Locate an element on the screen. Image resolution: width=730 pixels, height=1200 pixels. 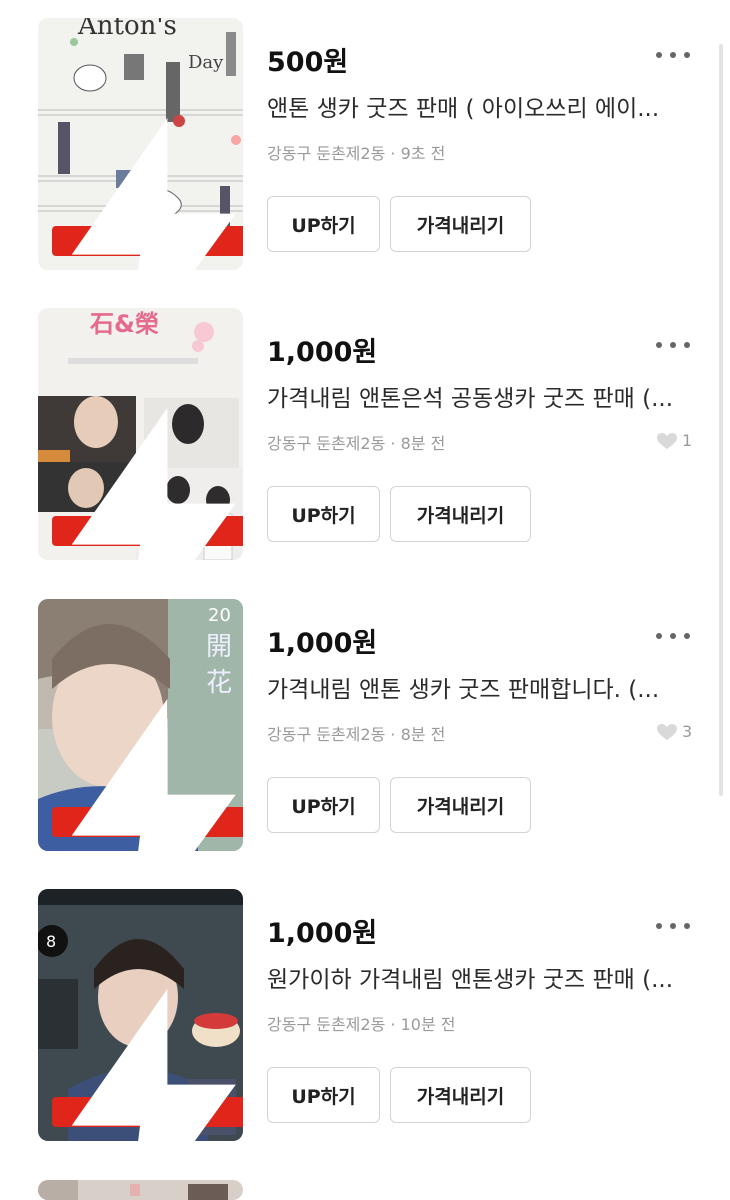
listing-thumbnail is located at coordinates (140, 1190).